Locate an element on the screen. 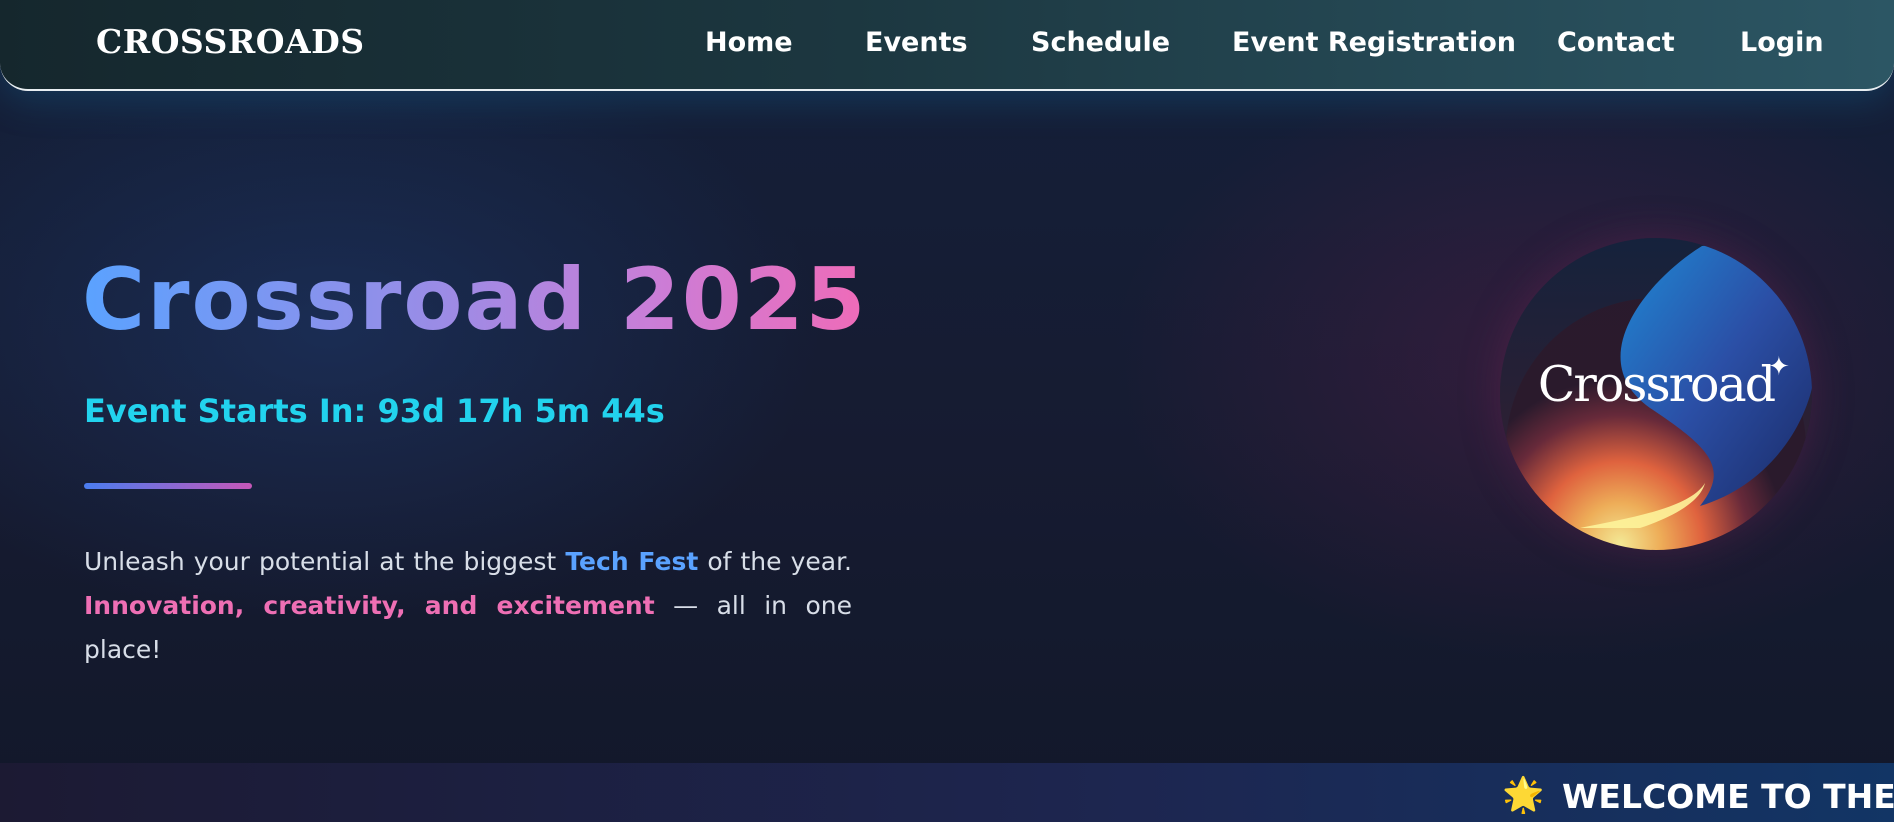 The width and height of the screenshot is (1894, 822). welcome-banner-text: WELCOME TO THE is located at coordinates (1728, 796).